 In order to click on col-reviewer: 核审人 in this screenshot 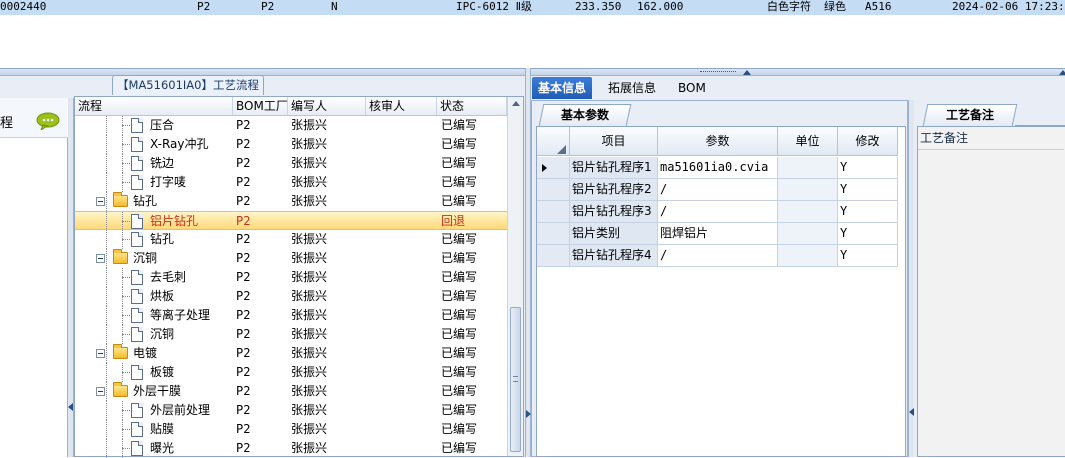, I will do `click(401, 106)`.